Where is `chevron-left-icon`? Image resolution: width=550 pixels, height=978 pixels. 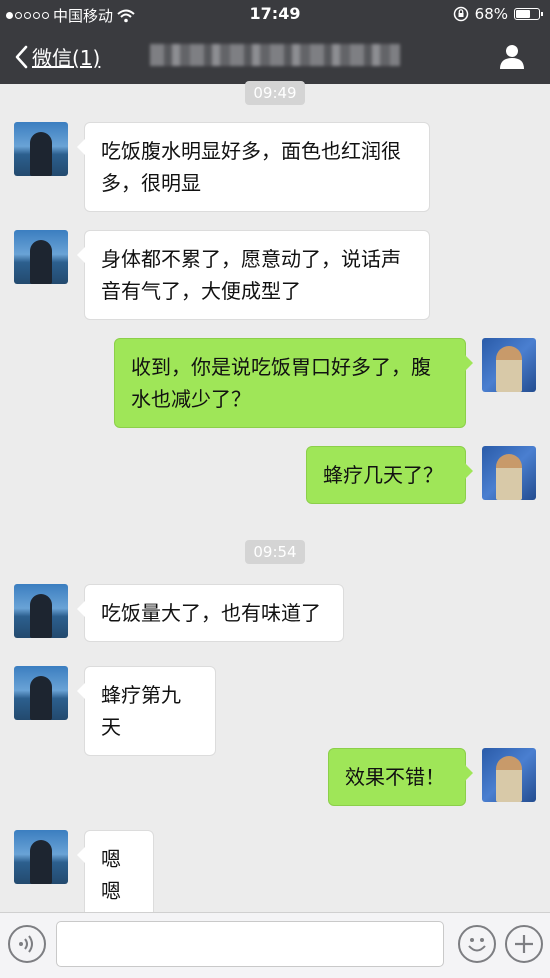 chevron-left-icon is located at coordinates (21, 56).